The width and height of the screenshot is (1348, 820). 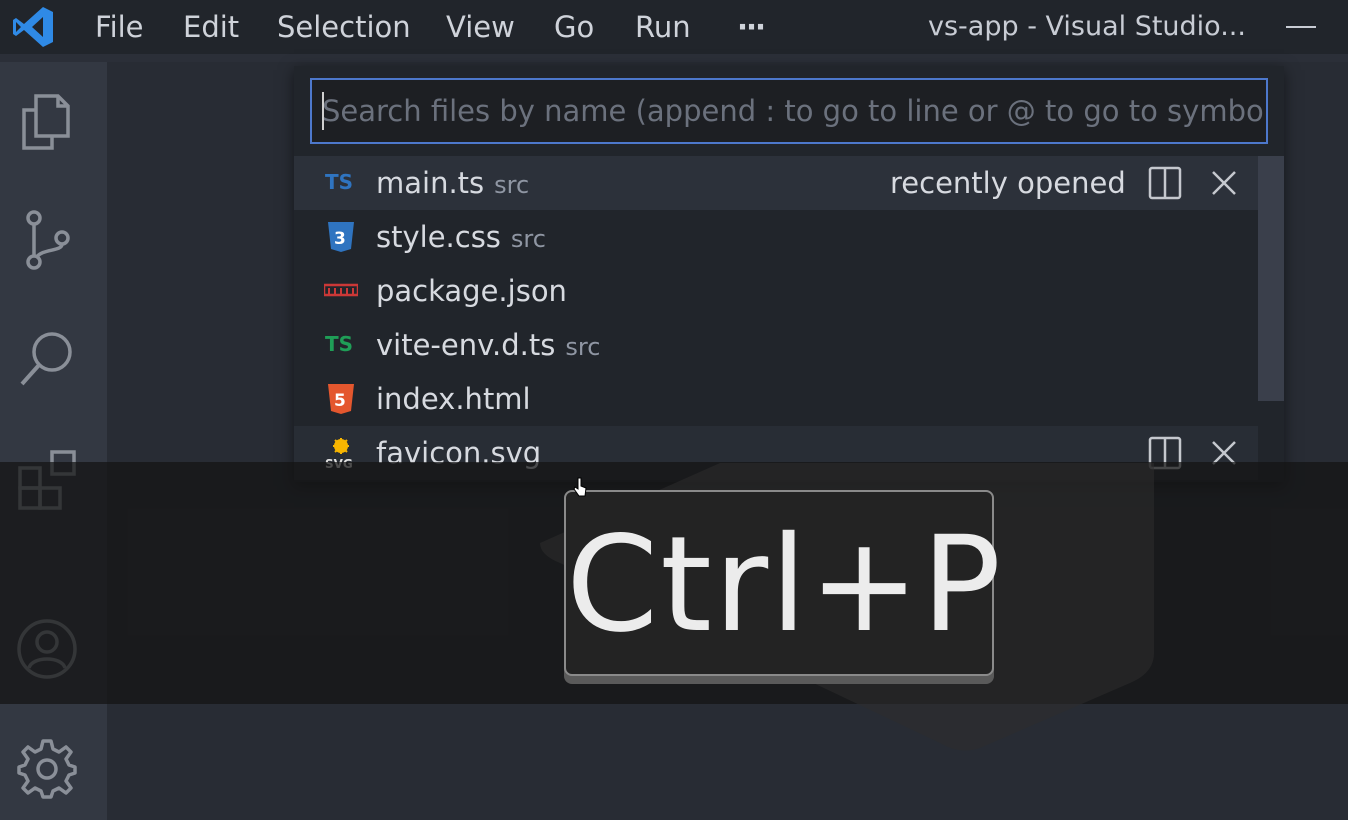 What do you see at coordinates (466, 345) in the screenshot?
I see `file-name: vite-env.d.ts` at bounding box center [466, 345].